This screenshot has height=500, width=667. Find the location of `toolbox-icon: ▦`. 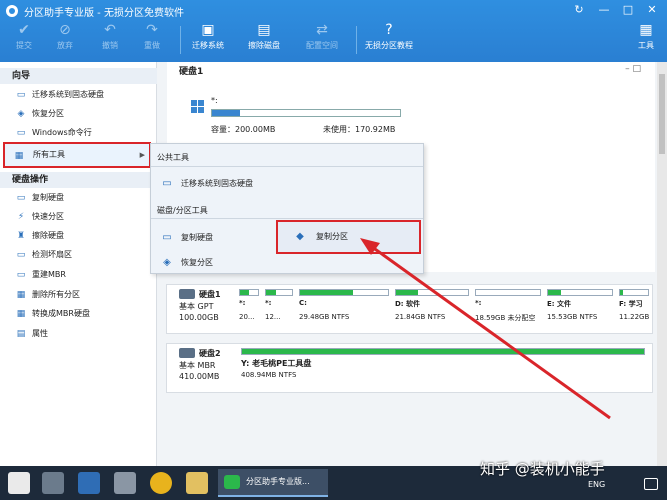

toolbox-icon: ▦ is located at coordinates (646, 30).